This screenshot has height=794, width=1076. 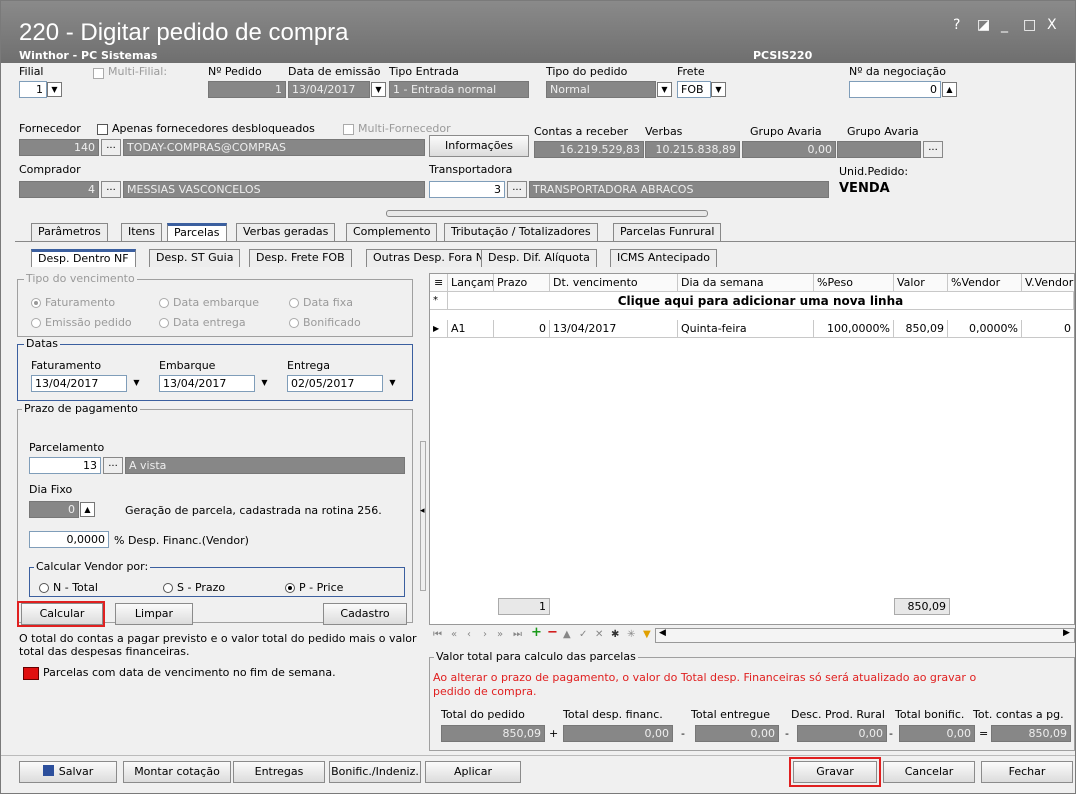 I want to click on col-vendor: %Vendor, so click(x=985, y=283).